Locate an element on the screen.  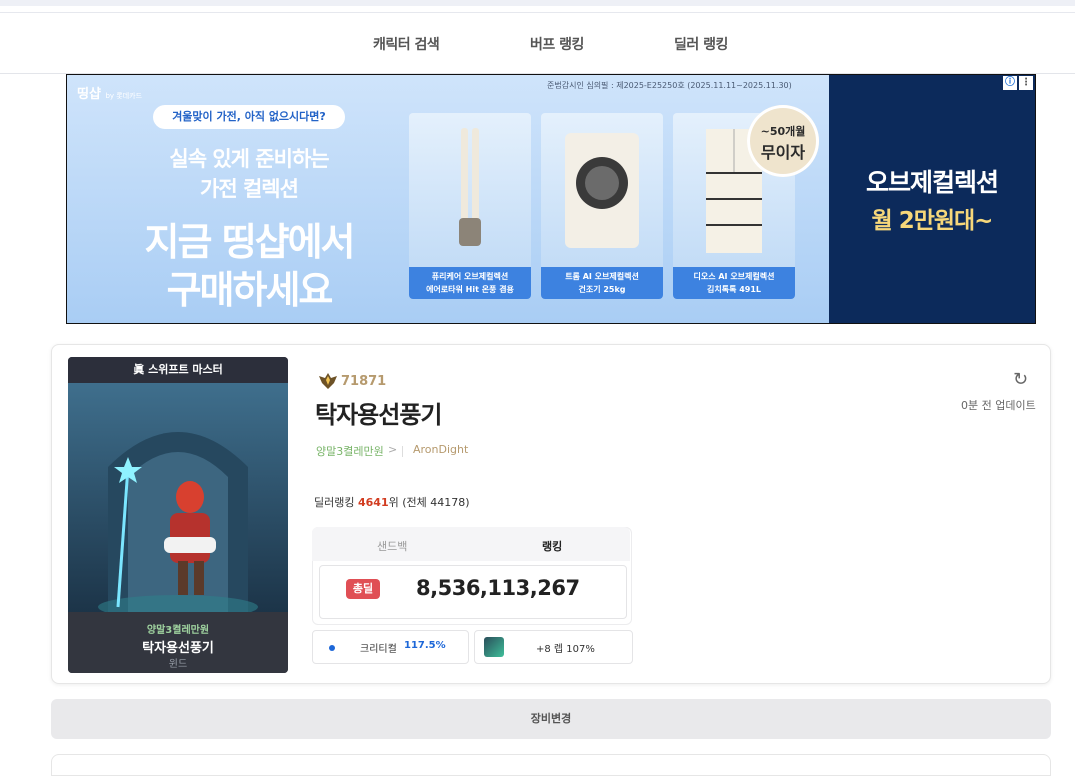
ad-product-air-purifier: 퓨리케어 오브제컬렉션 에어로타워 Hit 온풍 겸용 is located at coordinates (470, 206).